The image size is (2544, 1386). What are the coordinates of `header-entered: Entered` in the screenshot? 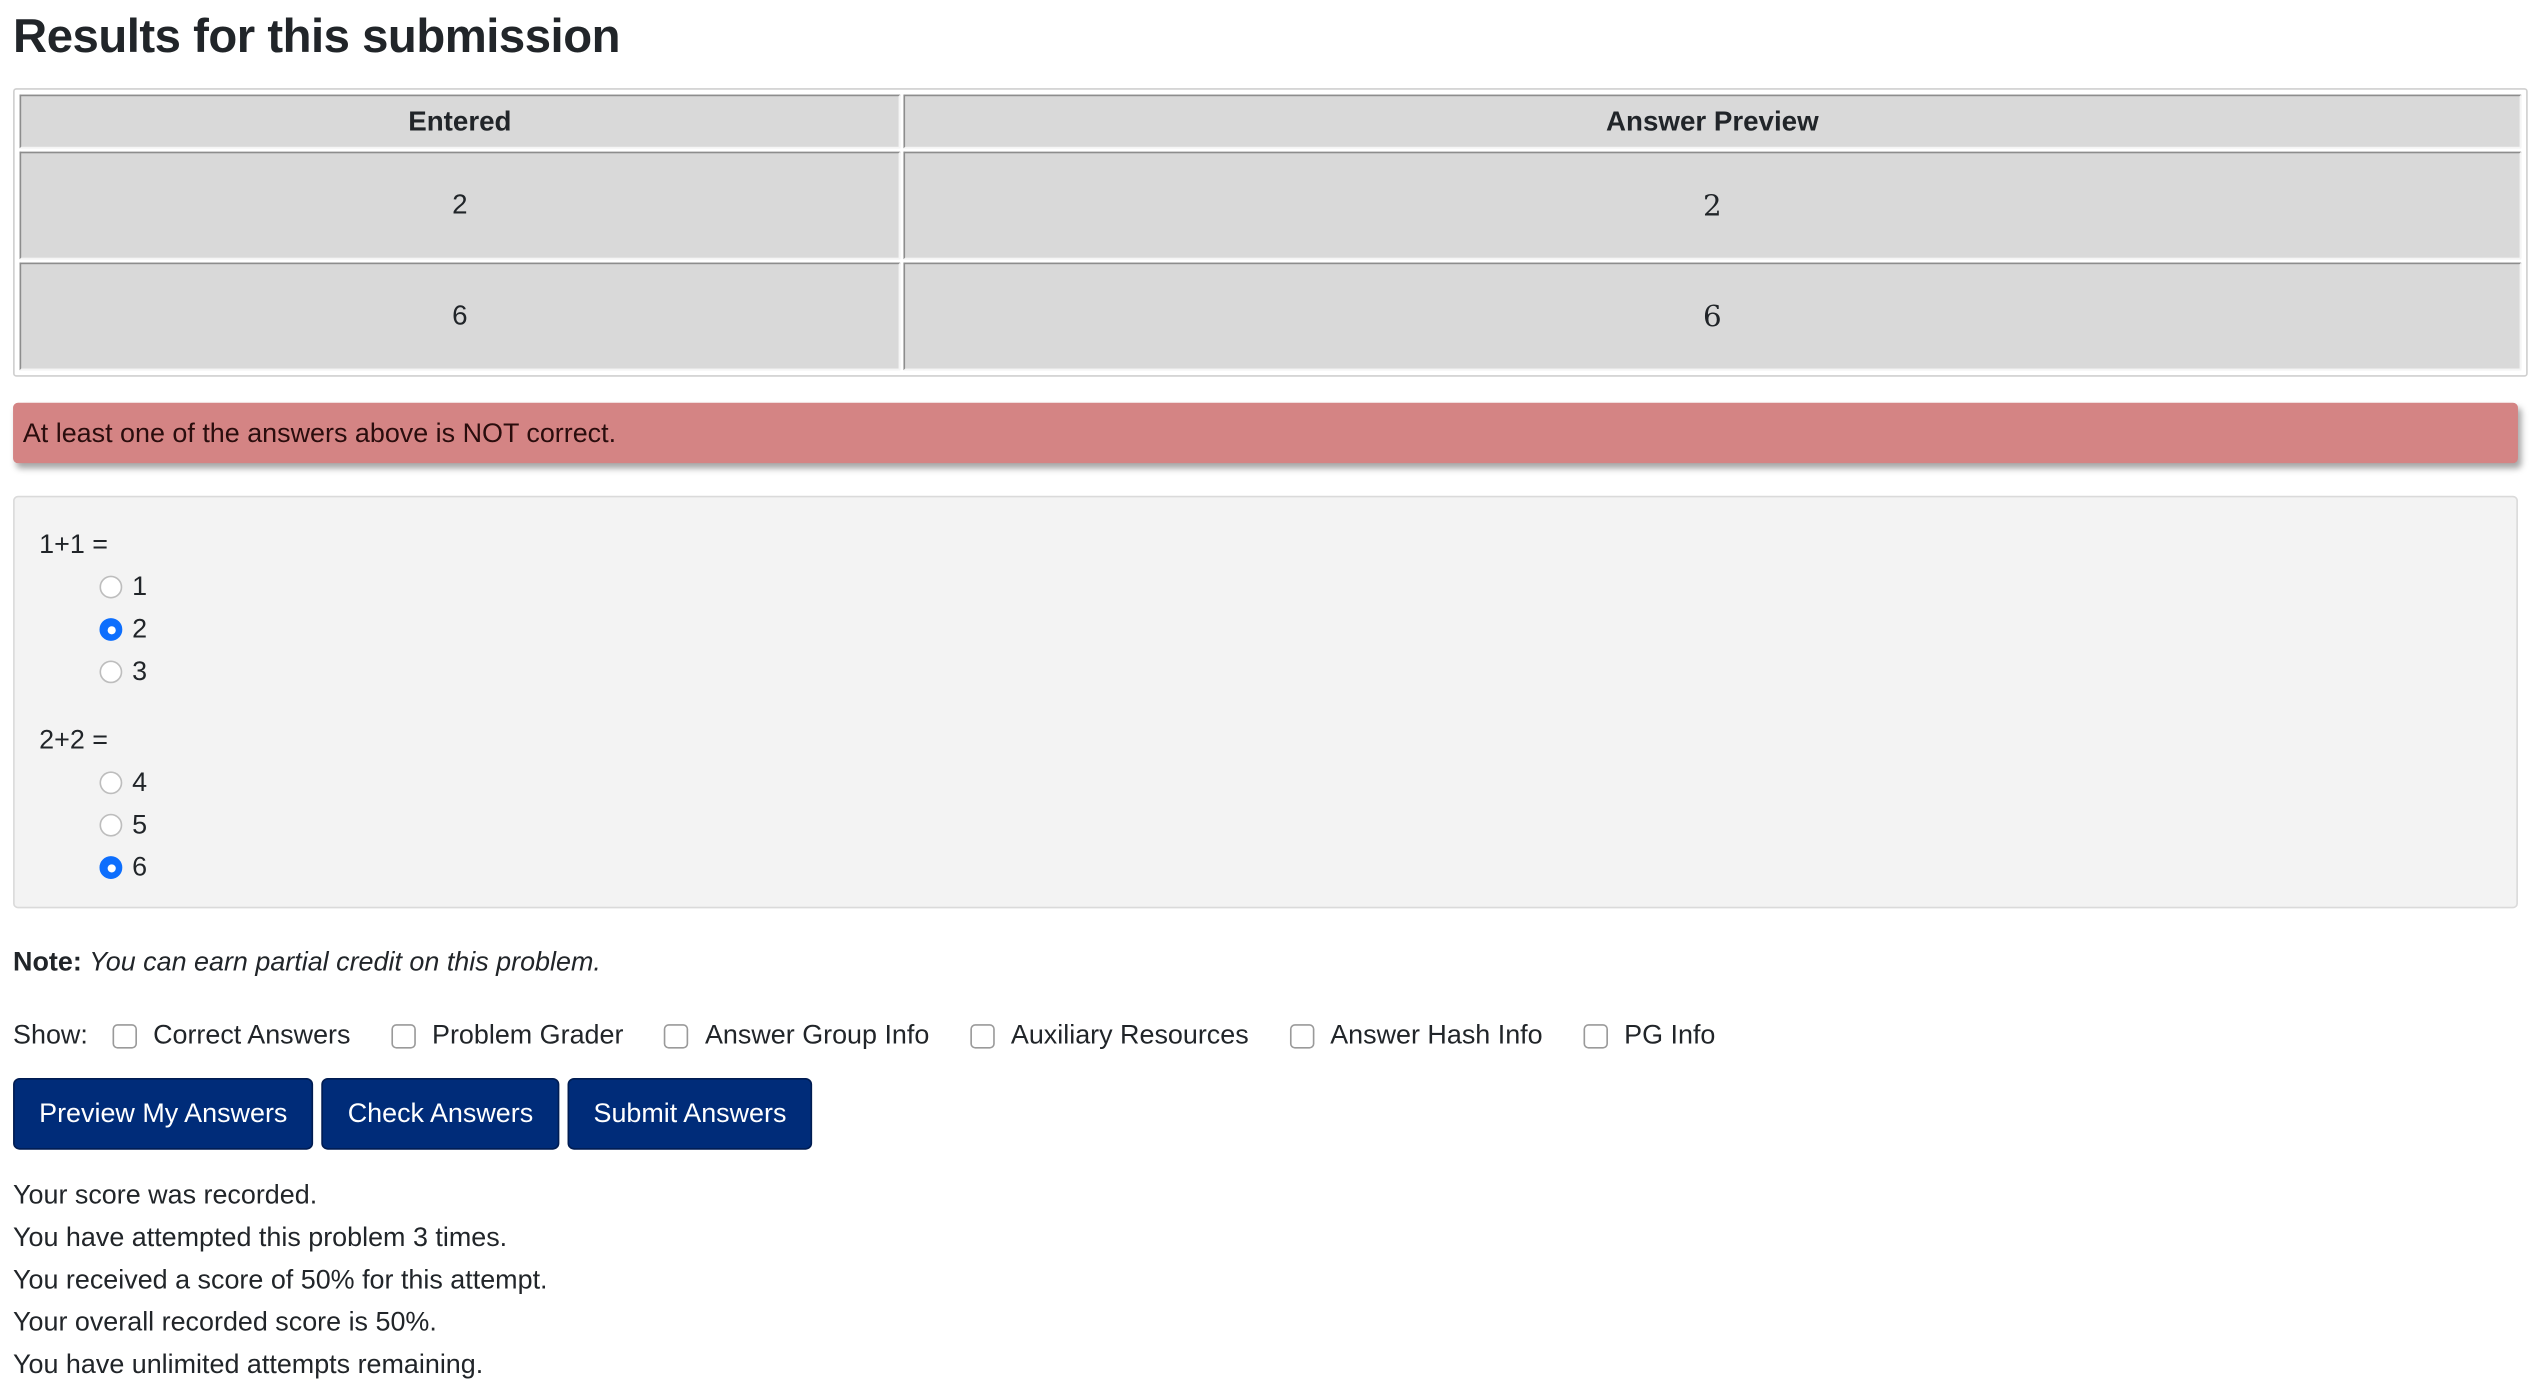 It's located at (460, 121).